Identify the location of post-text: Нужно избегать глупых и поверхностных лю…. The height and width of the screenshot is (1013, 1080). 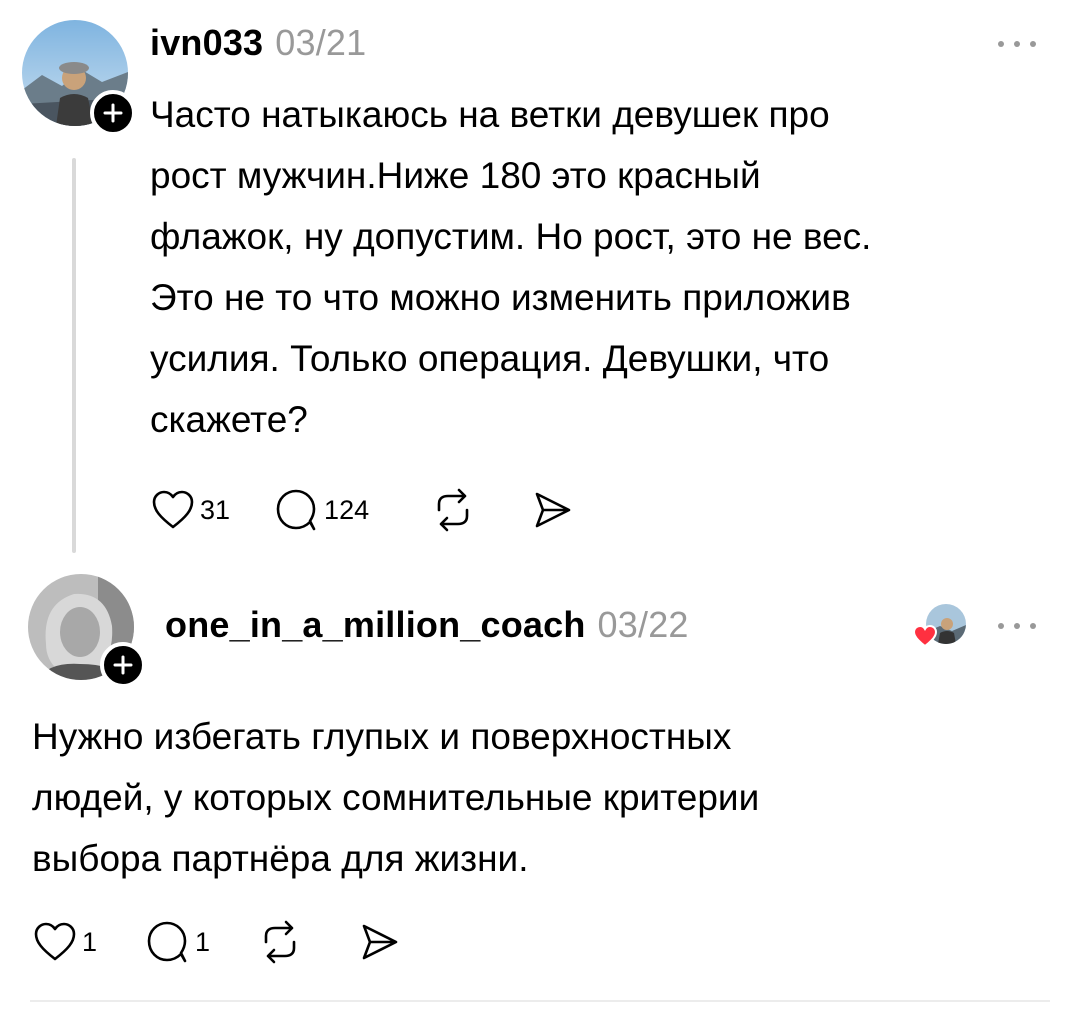
(396, 797).